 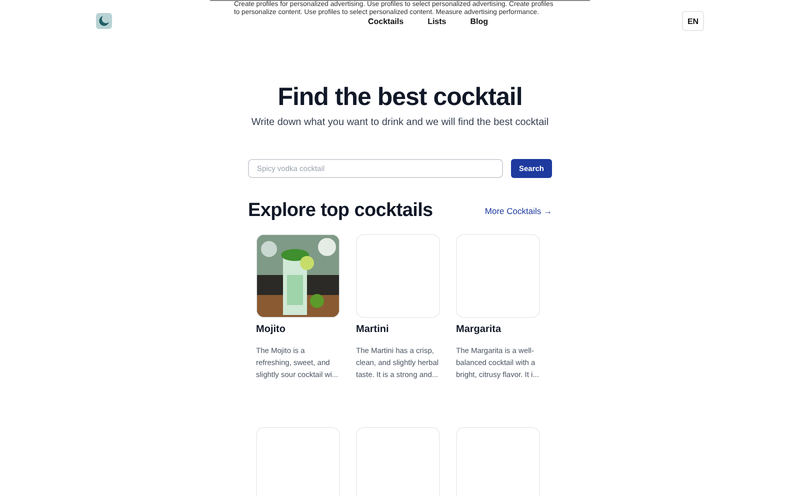 I want to click on logo-icon, so click(x=104, y=21).